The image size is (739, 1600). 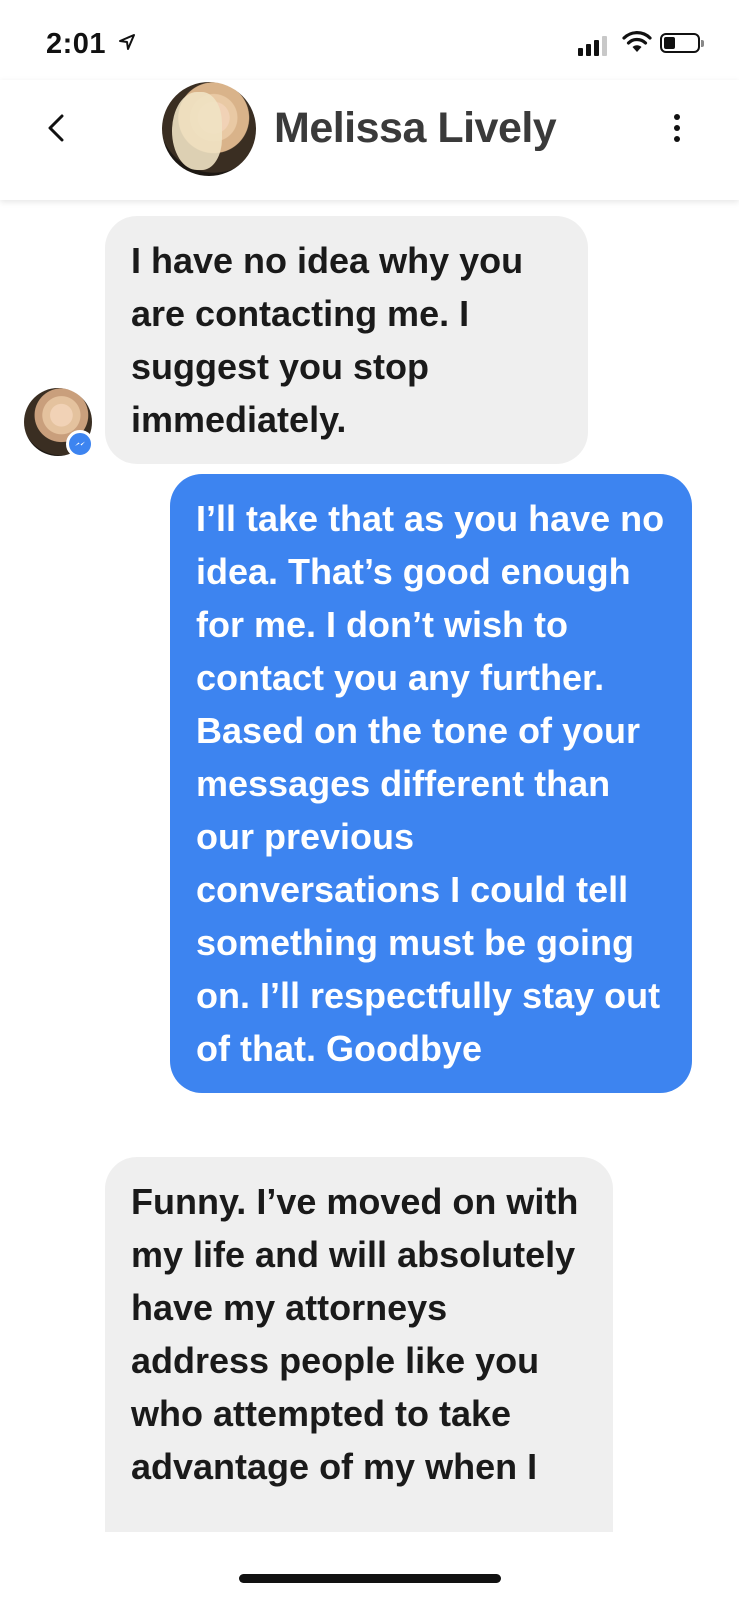 What do you see at coordinates (677, 128) in the screenshot?
I see `more-vertical-icon` at bounding box center [677, 128].